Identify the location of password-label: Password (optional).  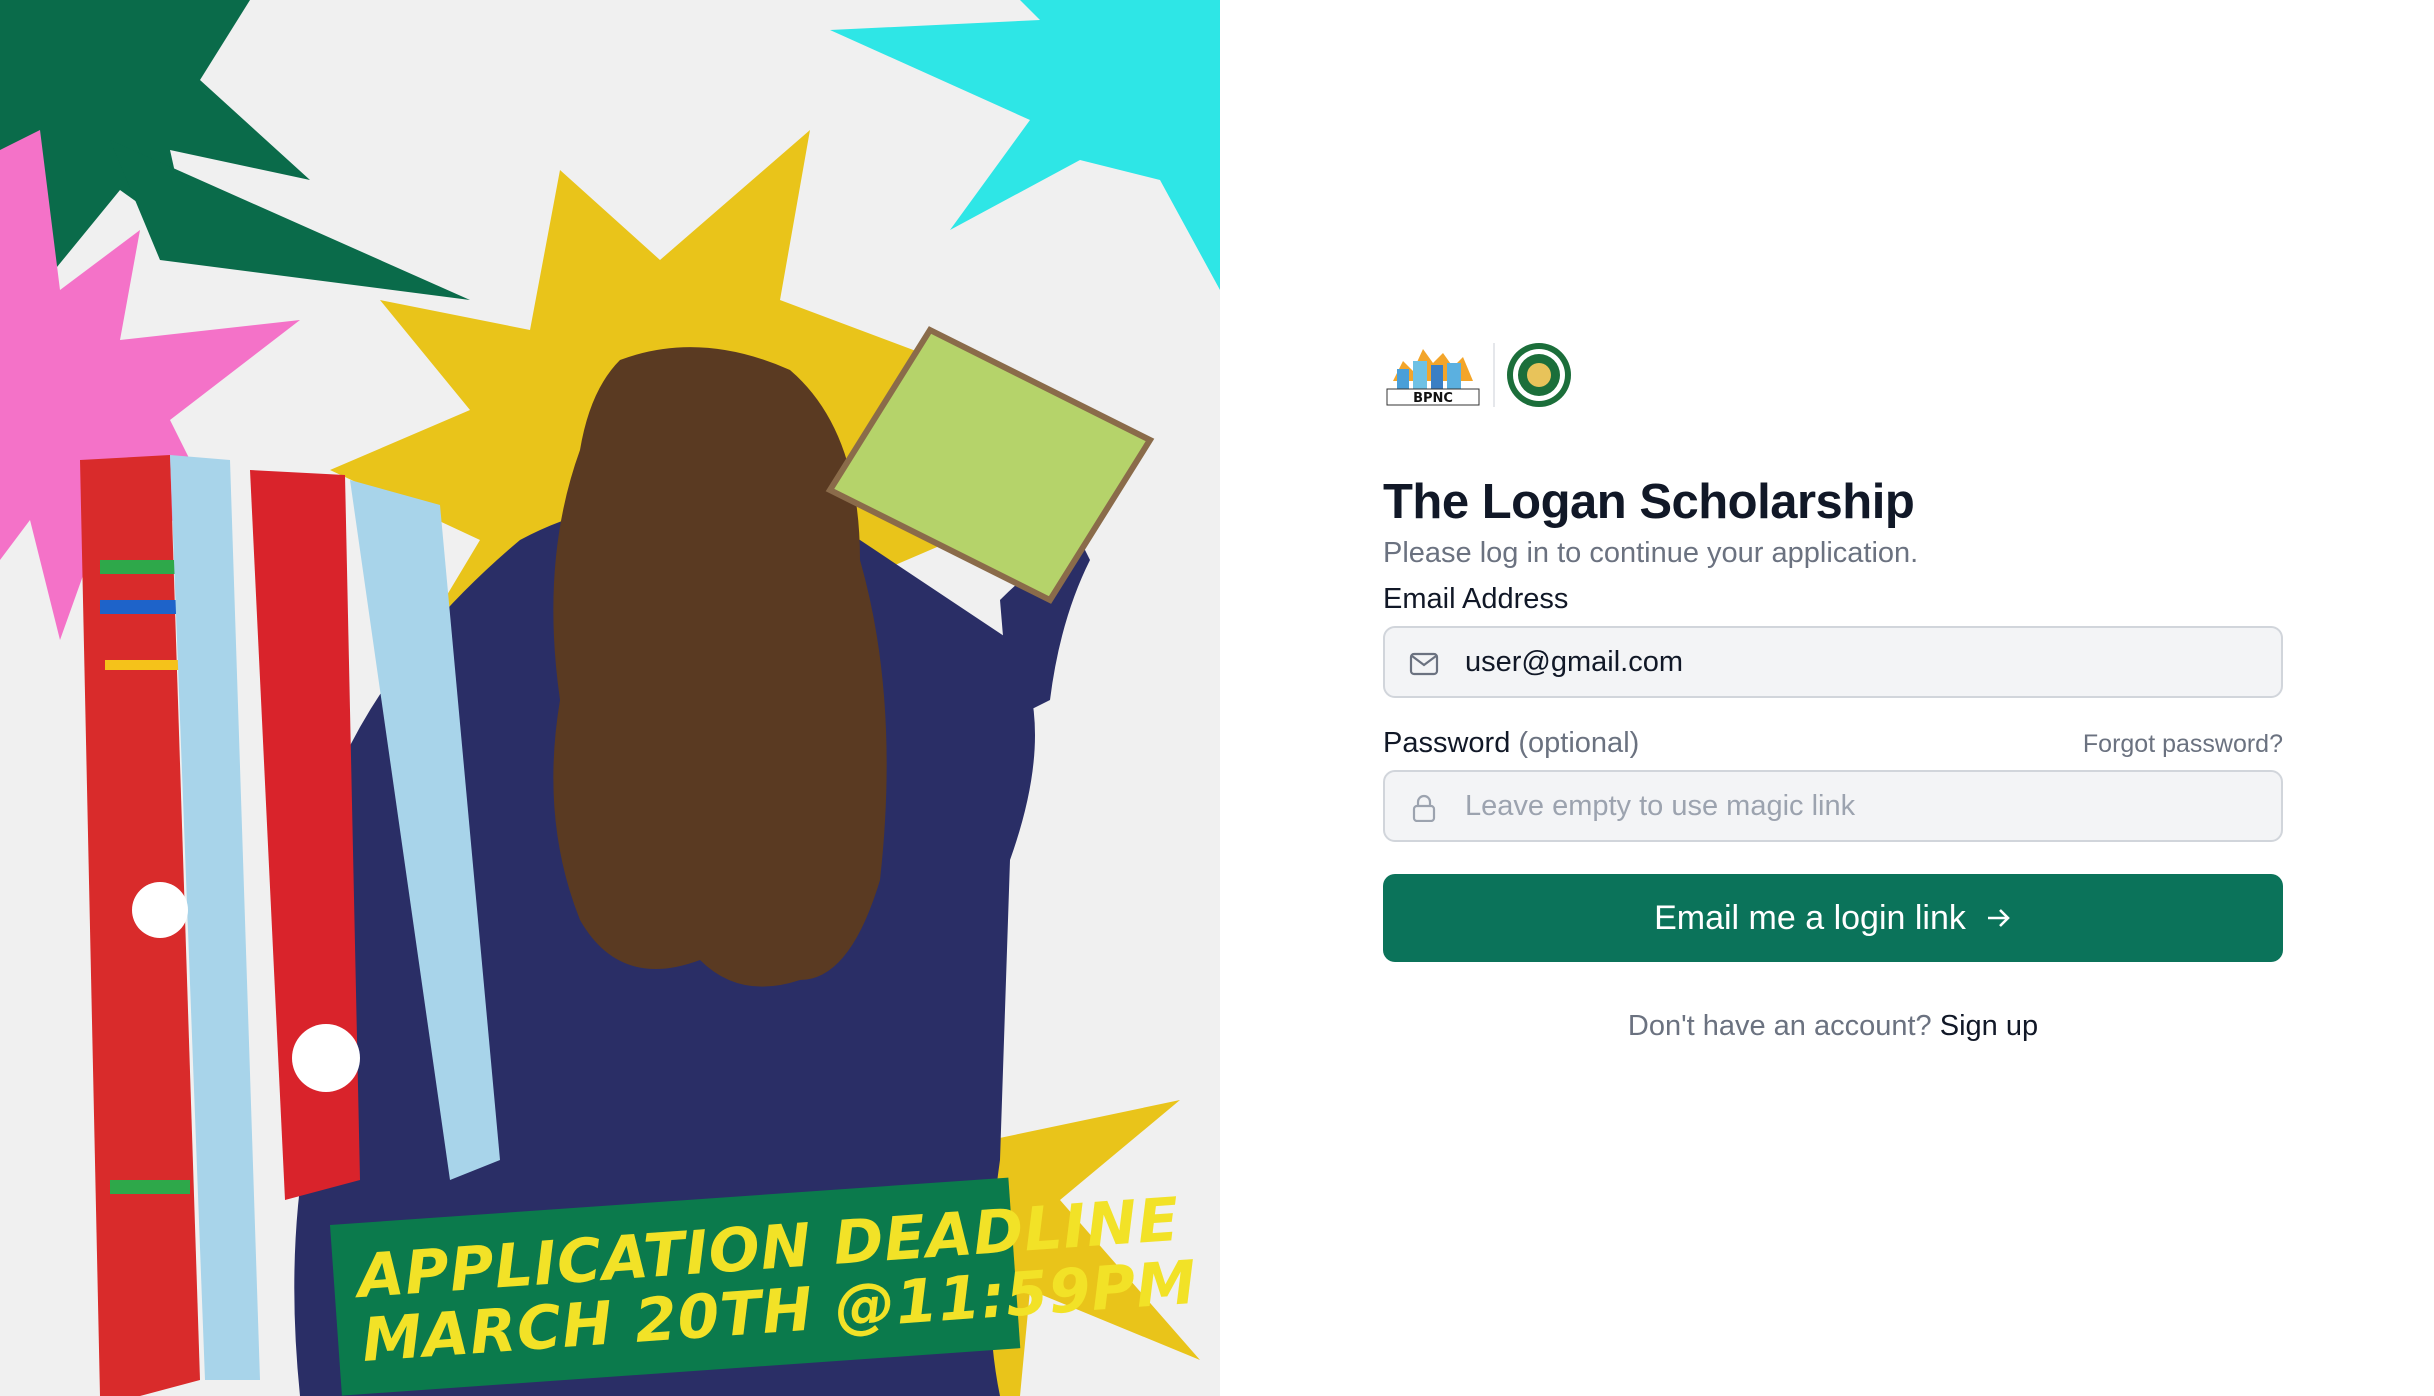
(1511, 743).